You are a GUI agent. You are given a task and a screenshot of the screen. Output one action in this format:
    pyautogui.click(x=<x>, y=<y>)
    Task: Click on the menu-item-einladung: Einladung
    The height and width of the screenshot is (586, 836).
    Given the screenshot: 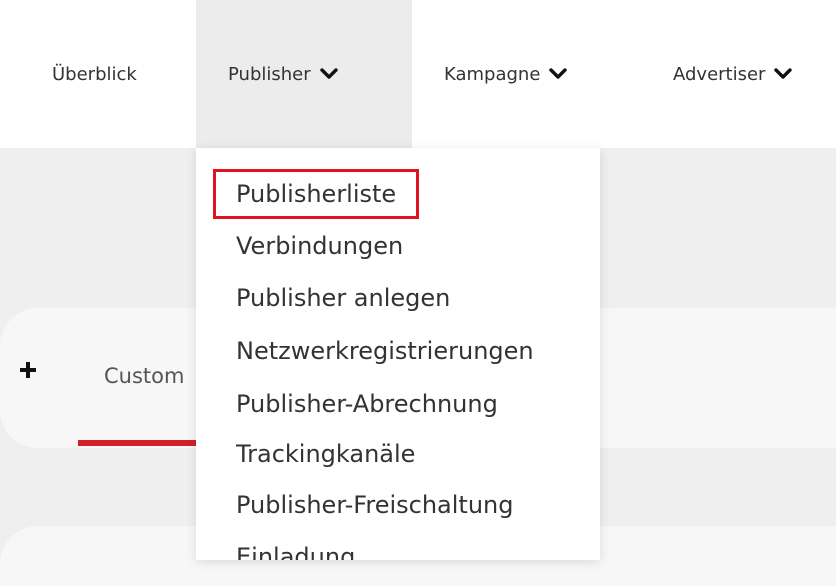 What is the action you would take?
    pyautogui.click(x=295, y=550)
    